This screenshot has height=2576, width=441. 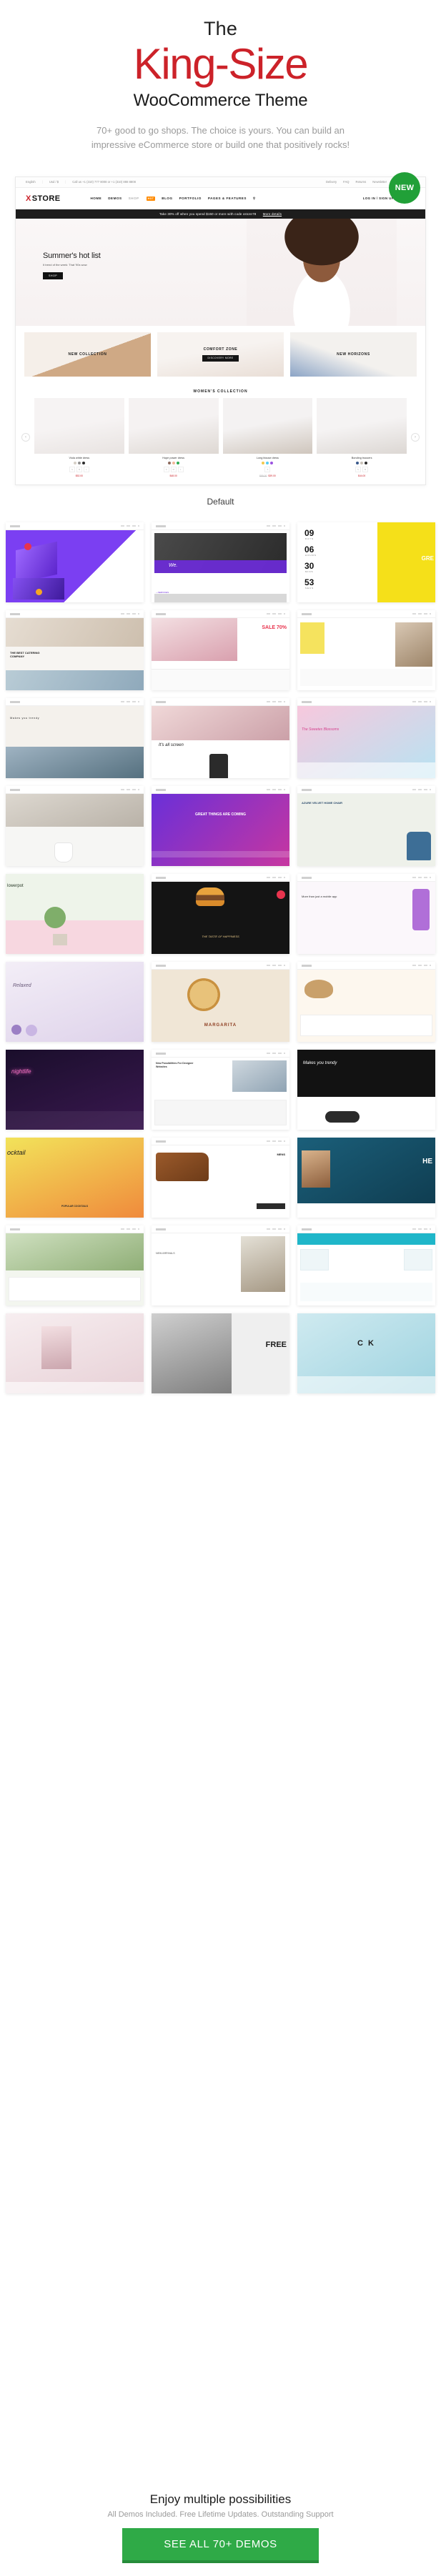 I want to click on category-banner-new-horizons: NEW HORIZONS, so click(x=353, y=354).